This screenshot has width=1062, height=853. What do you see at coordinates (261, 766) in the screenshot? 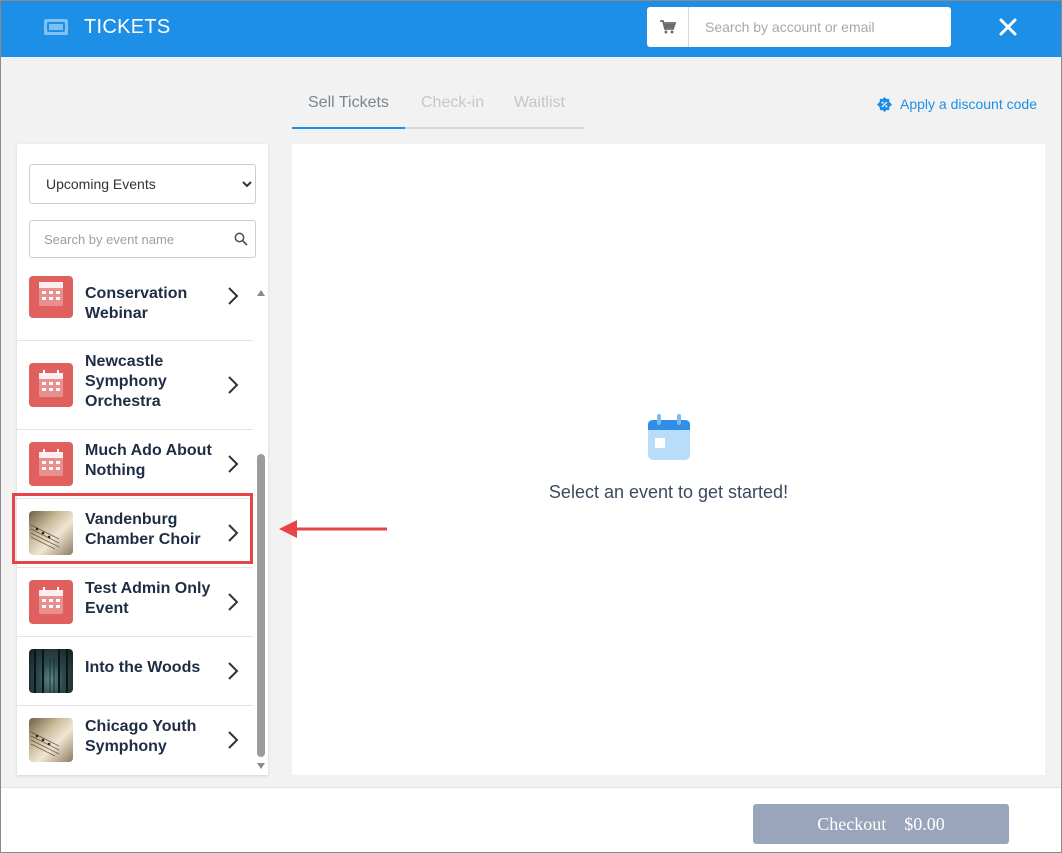
I see `scroll-down-arrow` at bounding box center [261, 766].